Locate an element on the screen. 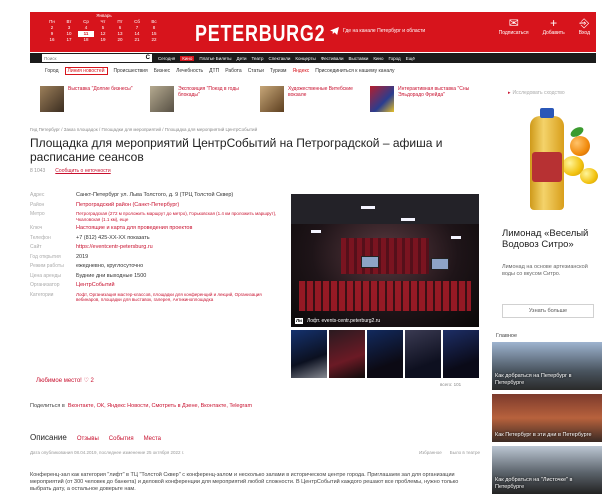  promo-card: Художественные Витебские вокзале is located at coordinates (311, 103).